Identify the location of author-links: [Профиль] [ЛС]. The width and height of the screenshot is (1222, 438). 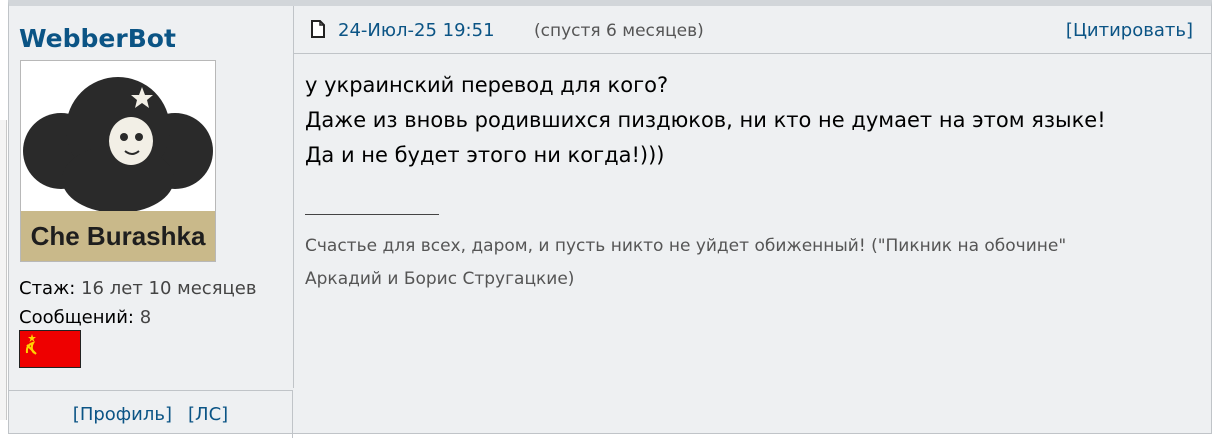
(151, 414).